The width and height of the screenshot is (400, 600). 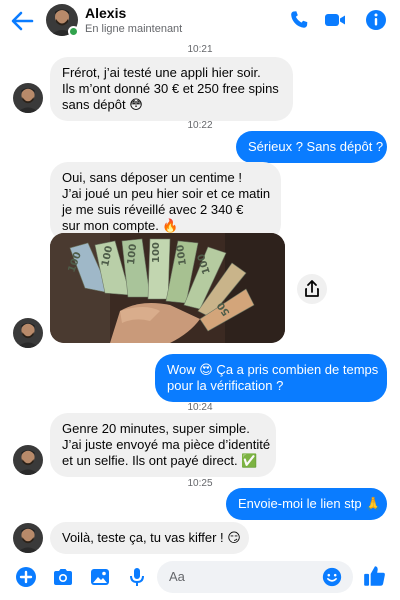 I want to click on message-line: je me suis réveillé avec 2 340 €, so click(x=153, y=209).